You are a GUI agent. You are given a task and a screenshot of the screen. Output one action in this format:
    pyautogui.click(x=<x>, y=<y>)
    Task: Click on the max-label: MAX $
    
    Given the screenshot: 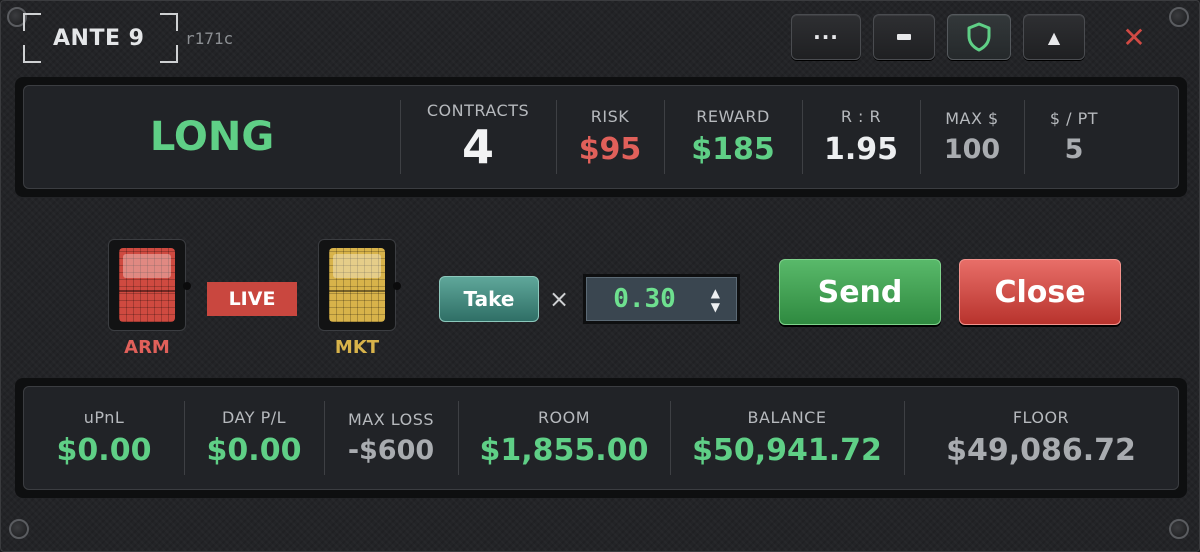 What is the action you would take?
    pyautogui.click(x=972, y=118)
    